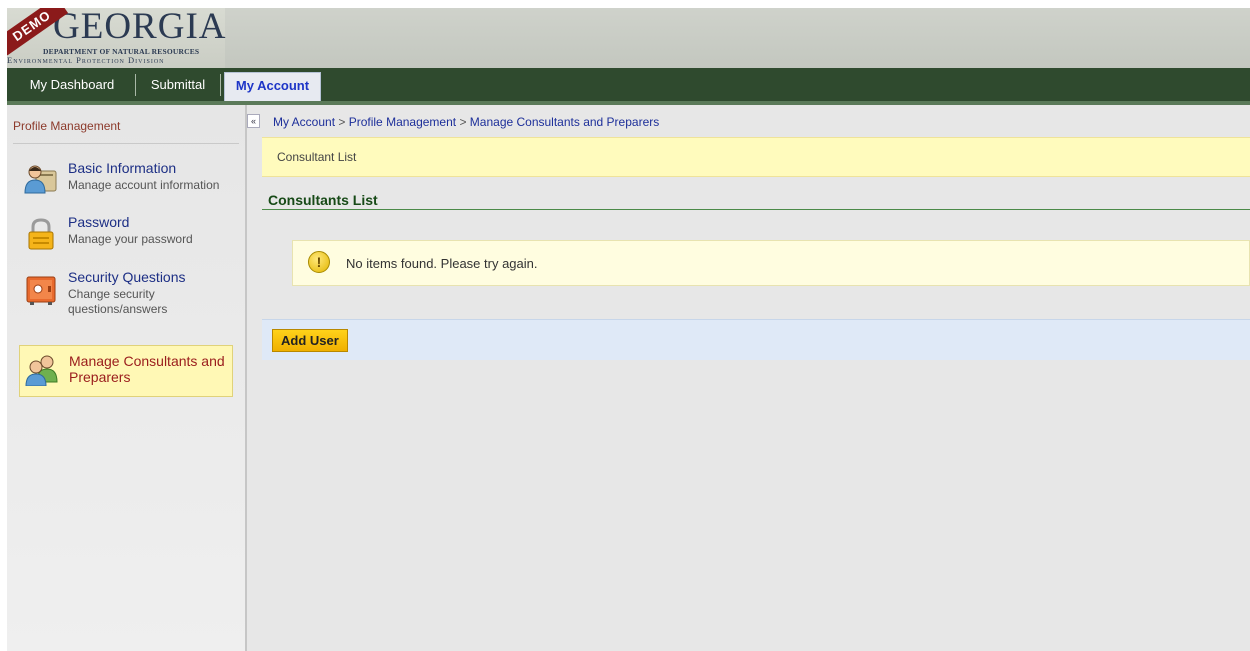  What do you see at coordinates (144, 185) in the screenshot?
I see `sidebar-item-description: Manage account information` at bounding box center [144, 185].